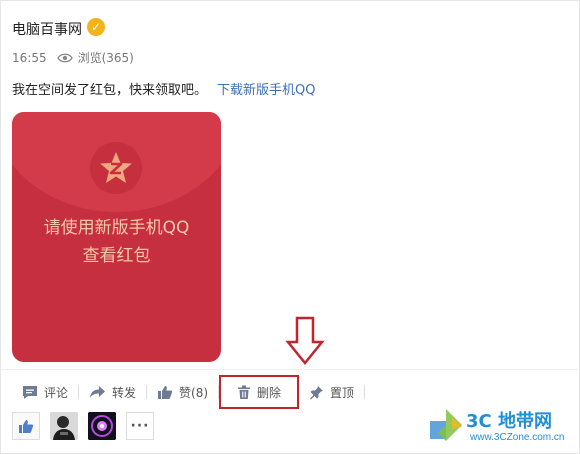 This screenshot has width=580, height=454. I want to click on liker-list: ···, so click(83, 426).